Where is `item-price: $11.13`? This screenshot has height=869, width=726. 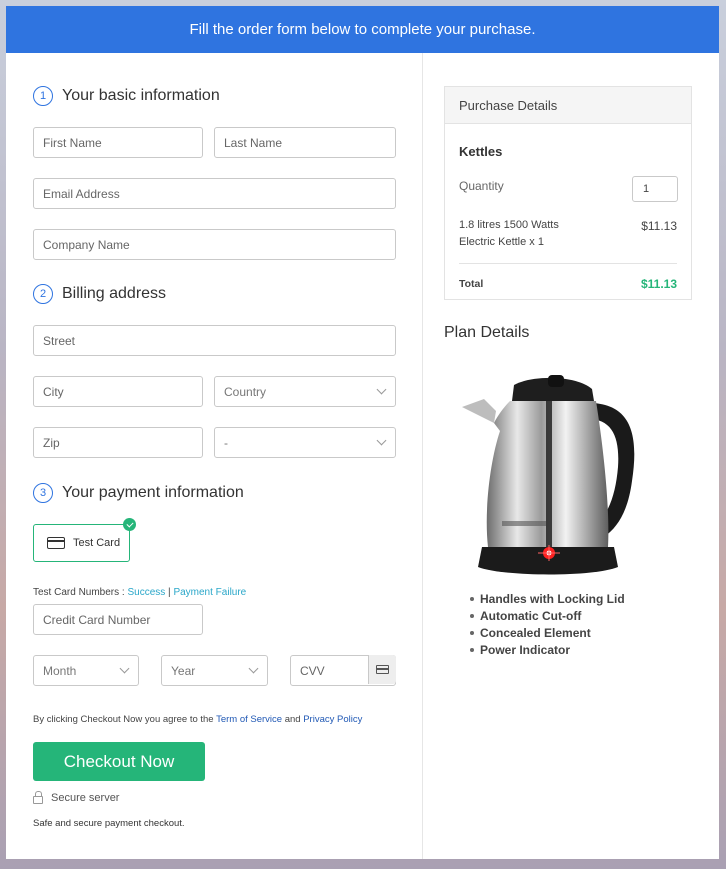
item-price: $11.13 is located at coordinates (659, 226).